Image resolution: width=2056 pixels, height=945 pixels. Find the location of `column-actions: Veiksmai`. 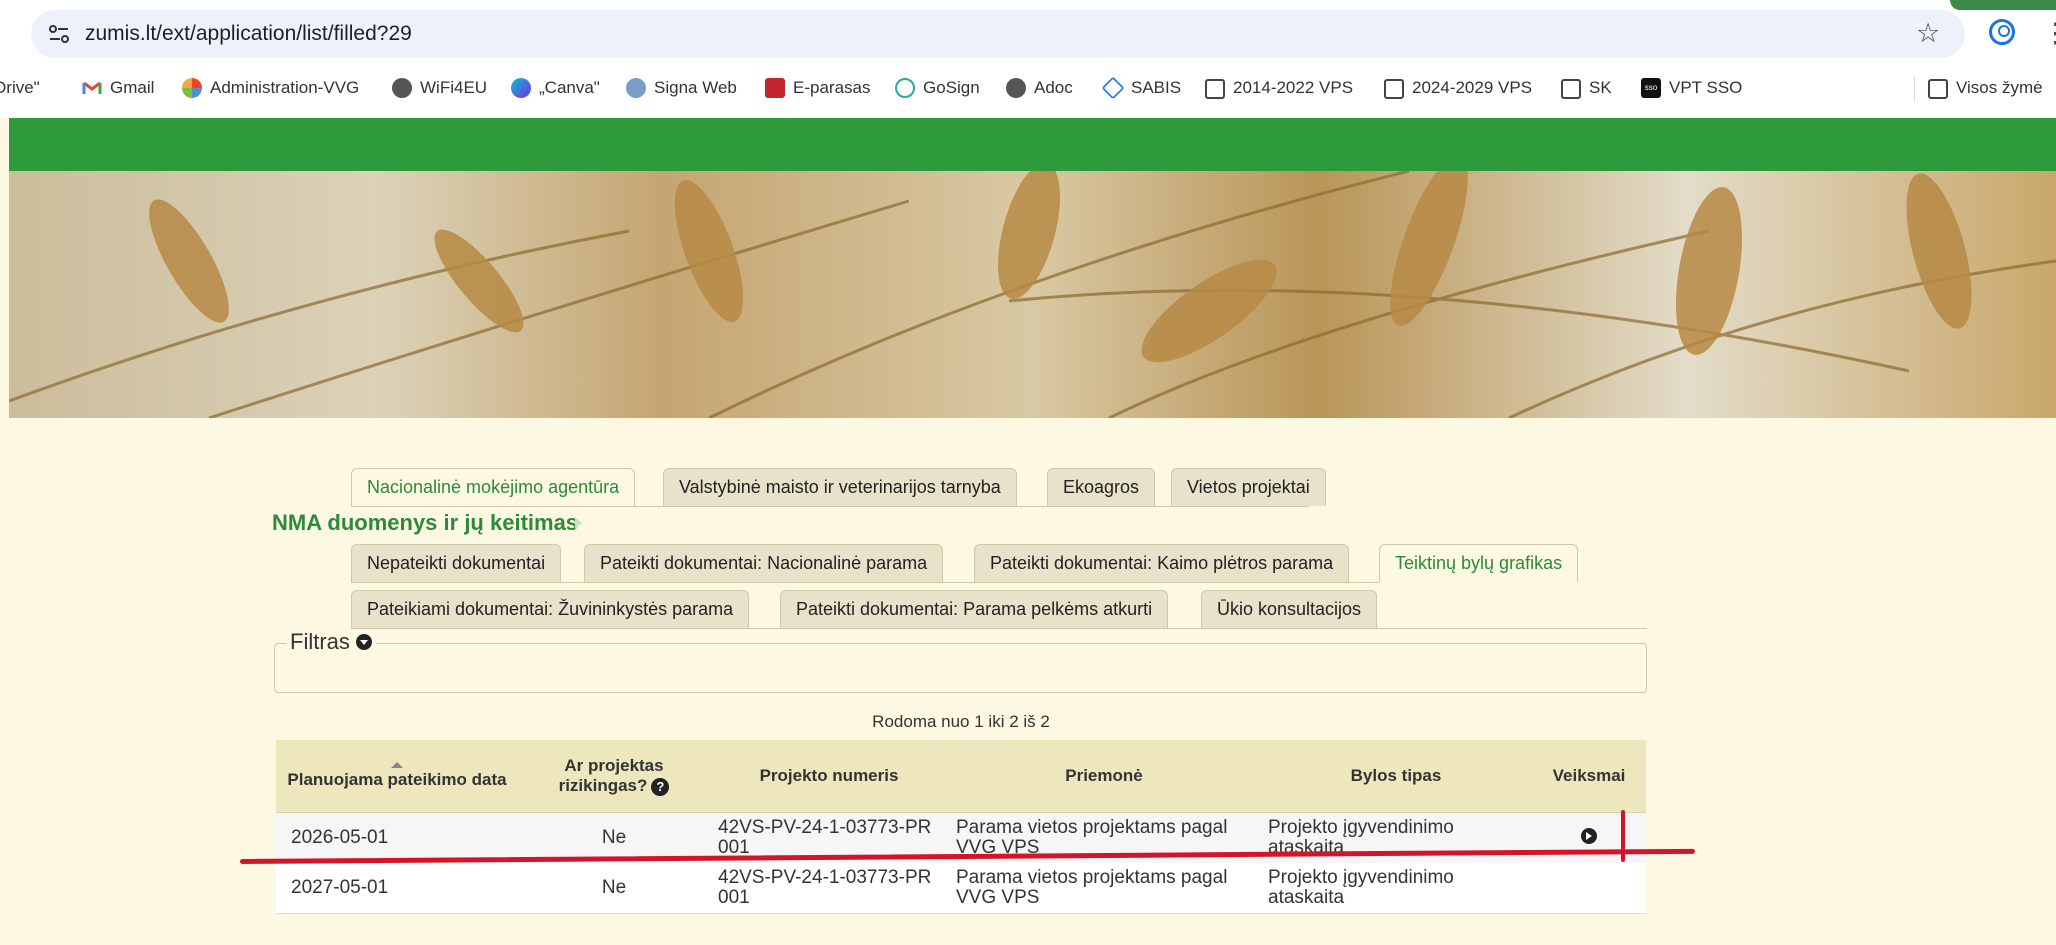

column-actions: Veiksmai is located at coordinates (1589, 776).